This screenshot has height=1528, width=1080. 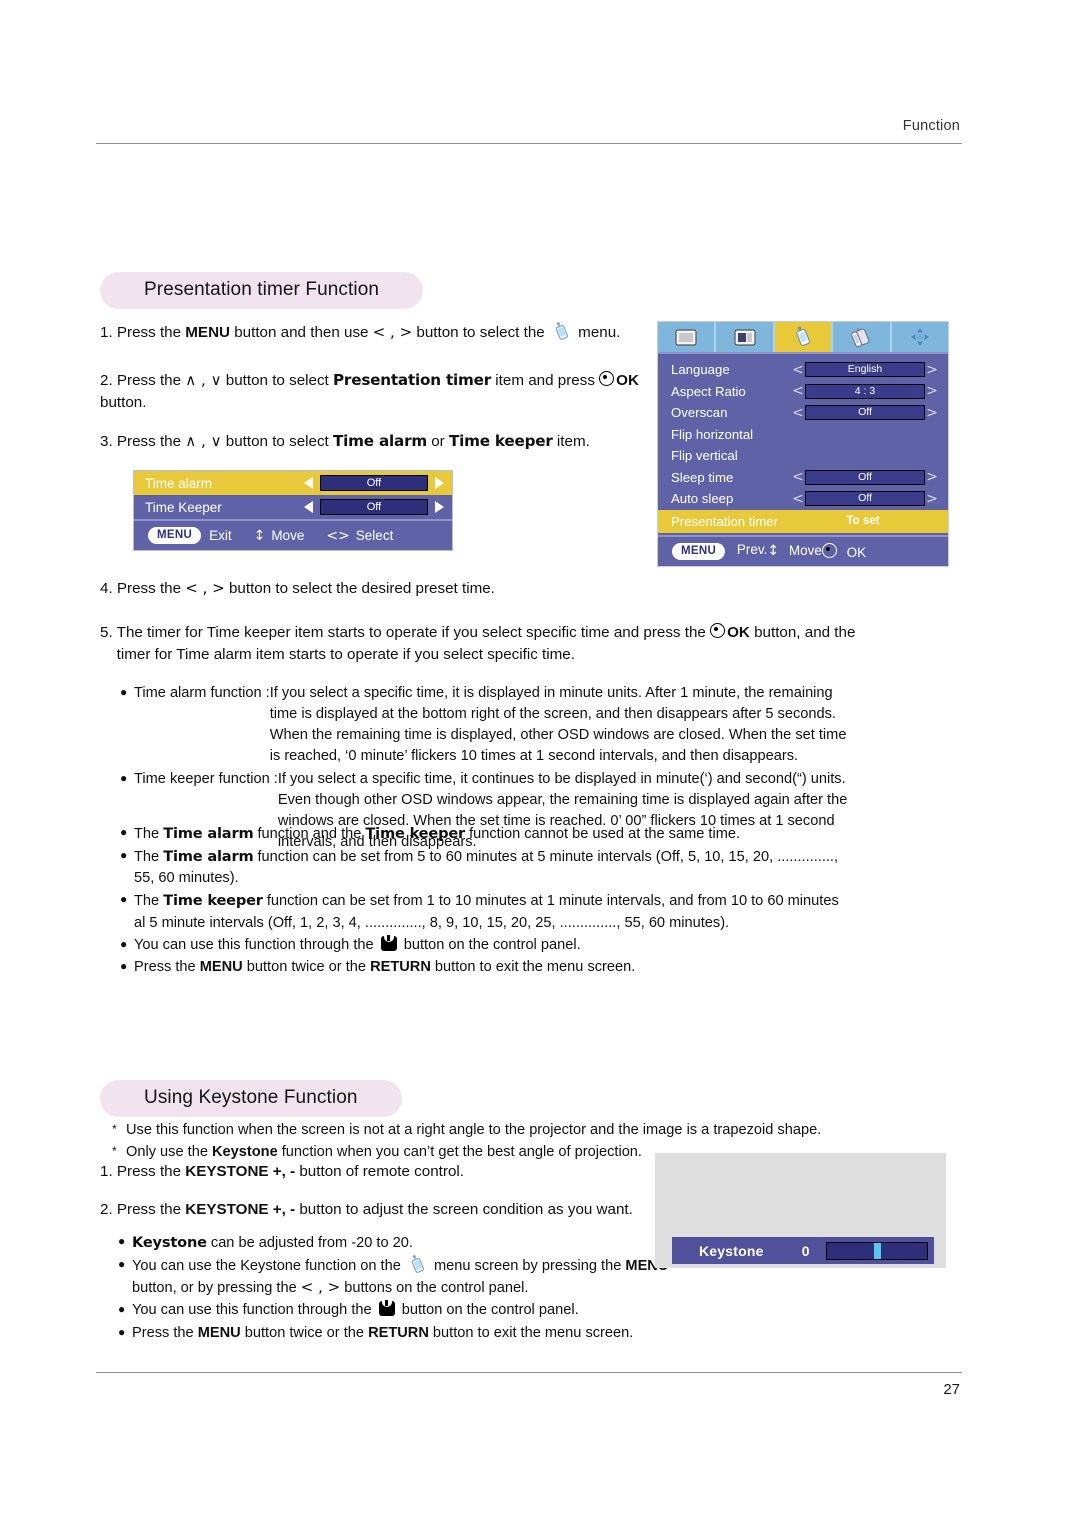 I want to click on keystone-osd-panel: Keystone 0, so click(x=800, y=1210).